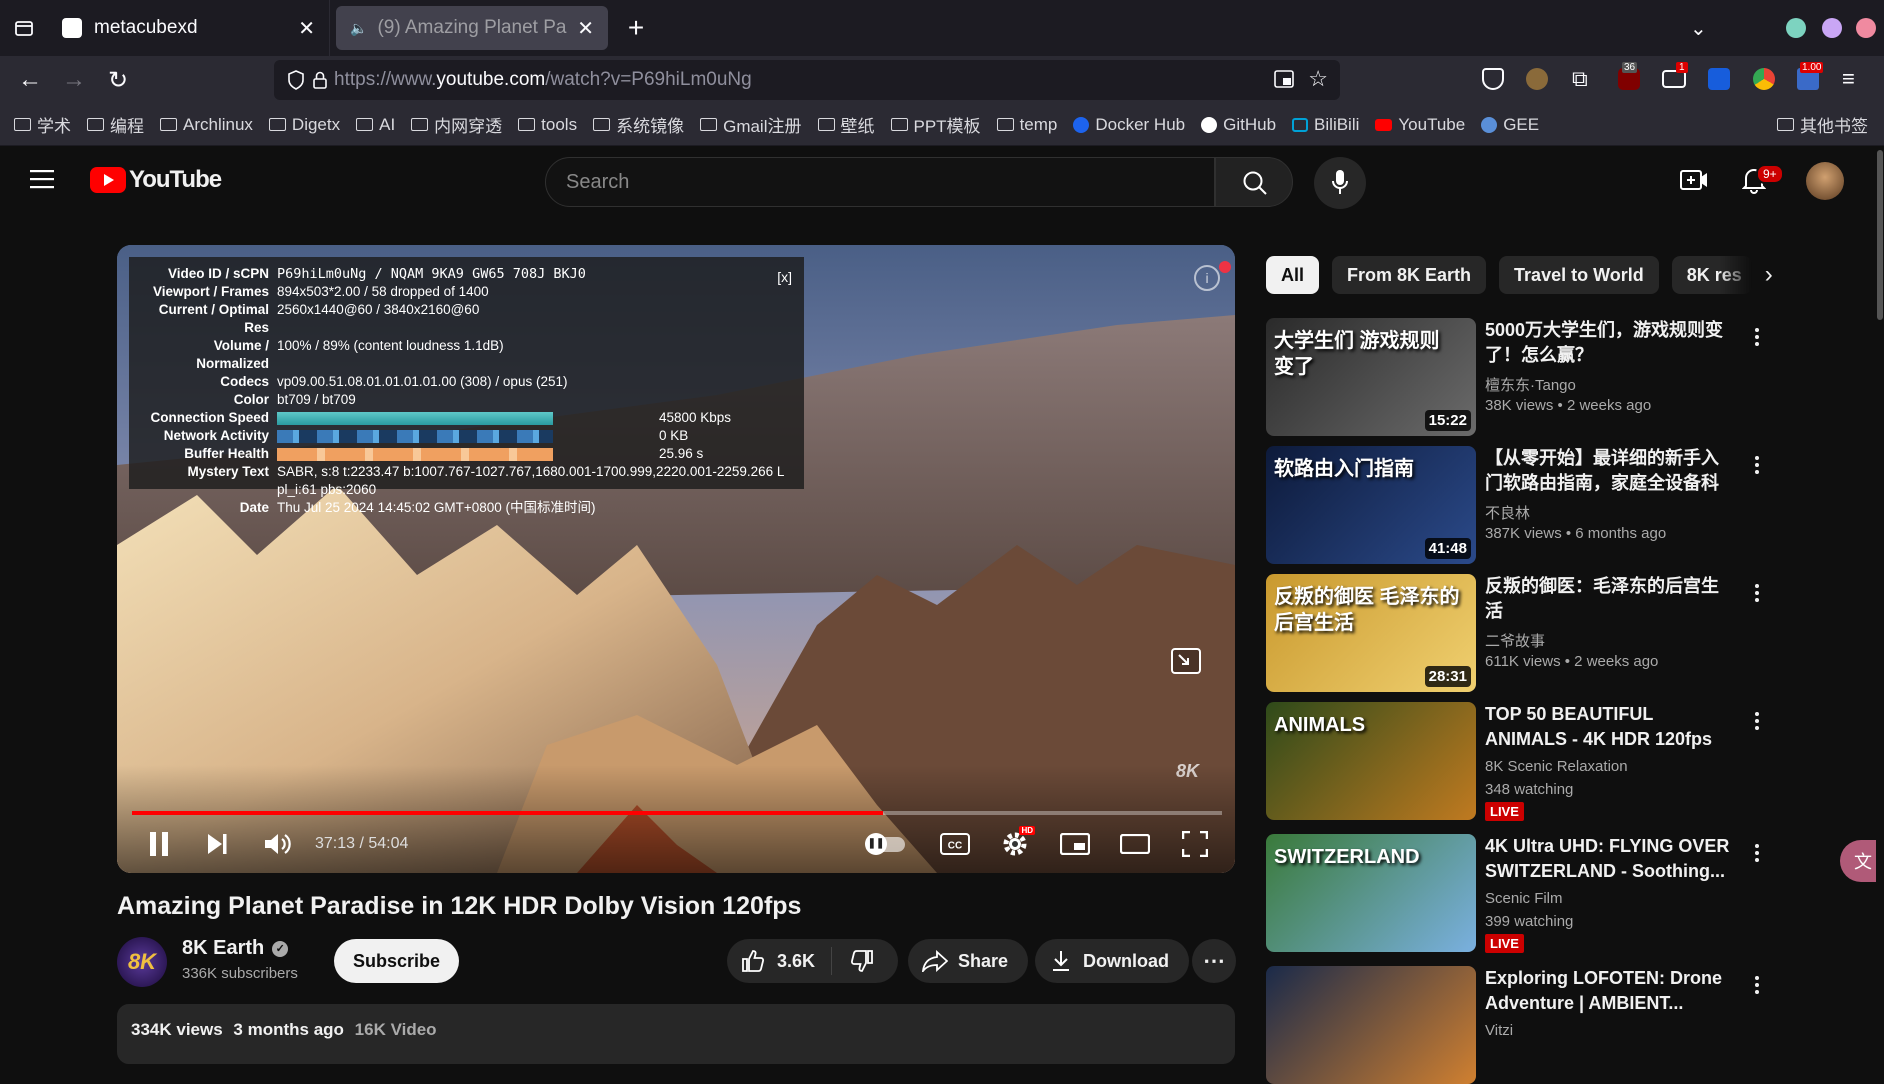 The image size is (1884, 1084). Describe the element at coordinates (1609, 343) in the screenshot. I see `recommended-video-title: 5000万大学生们，游戏规则变了！怎么赢？` at that location.